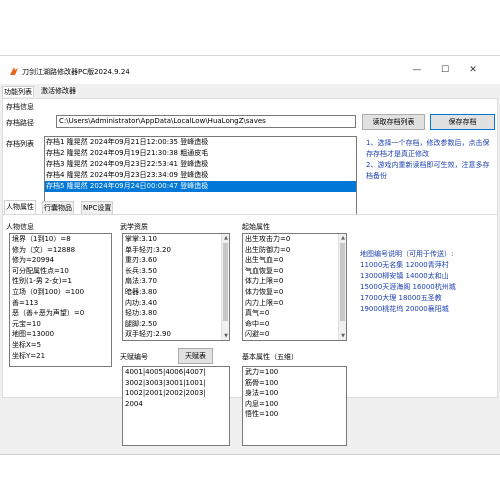 Image resolution: width=500 pixels, height=500 pixels. What do you see at coordinates (262, 403) in the screenshot?
I see `basic-line: 内息=100` at bounding box center [262, 403].